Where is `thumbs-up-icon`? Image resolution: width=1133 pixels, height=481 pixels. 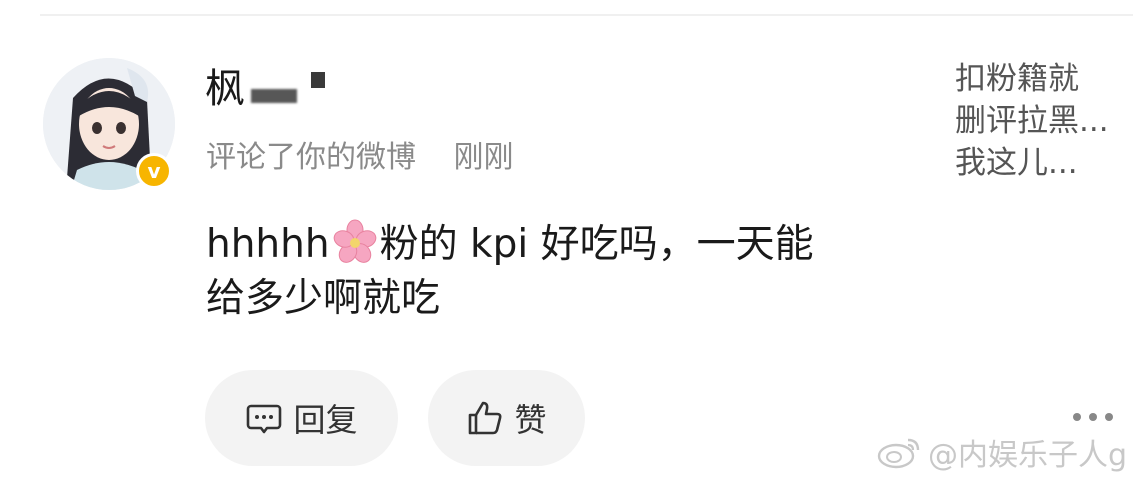
thumbs-up-icon is located at coordinates (485, 418).